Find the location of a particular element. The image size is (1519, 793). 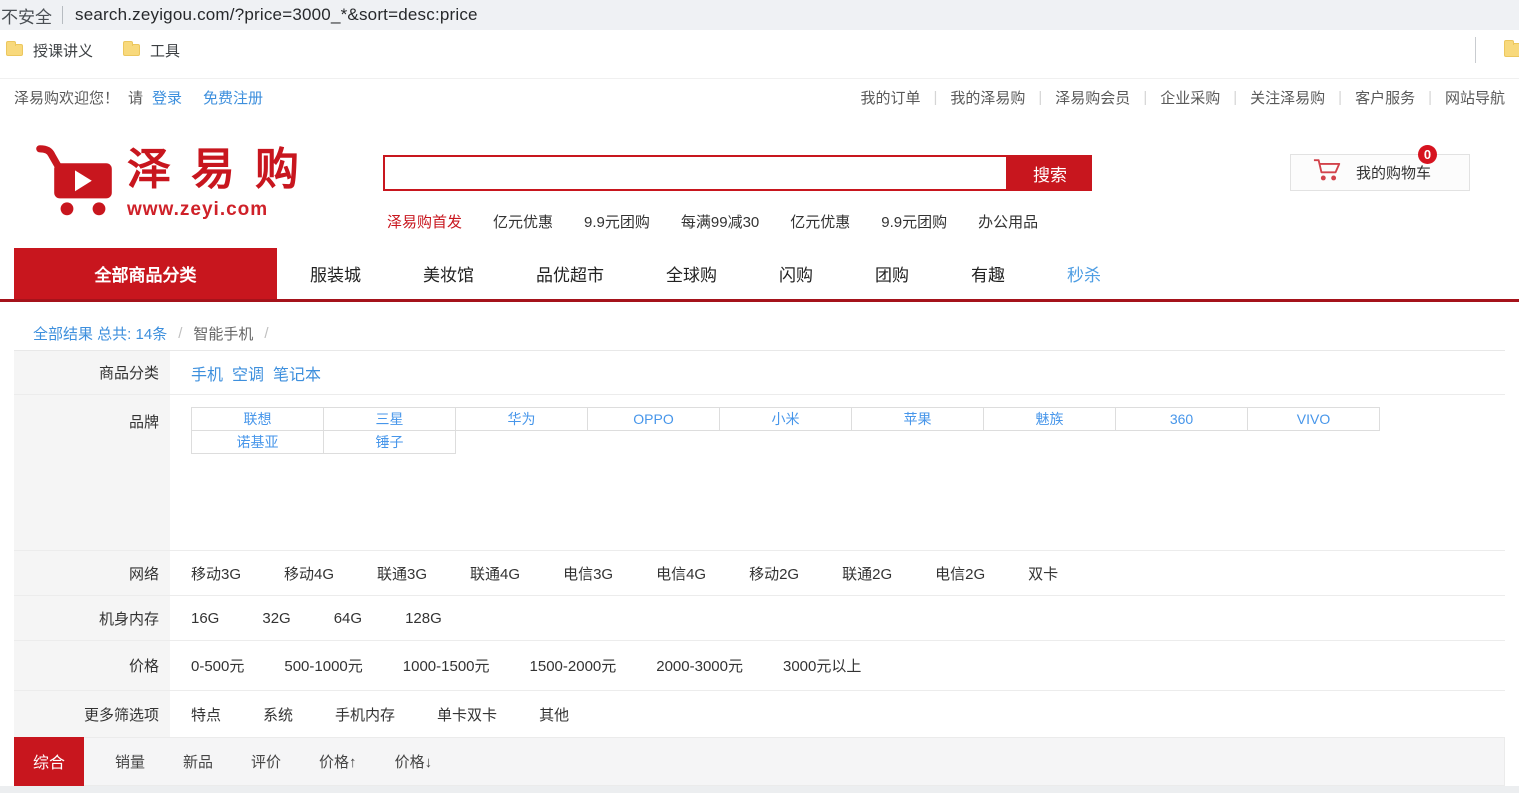

sort-item-price-desc: 价格↓ is located at coordinates (414, 761).